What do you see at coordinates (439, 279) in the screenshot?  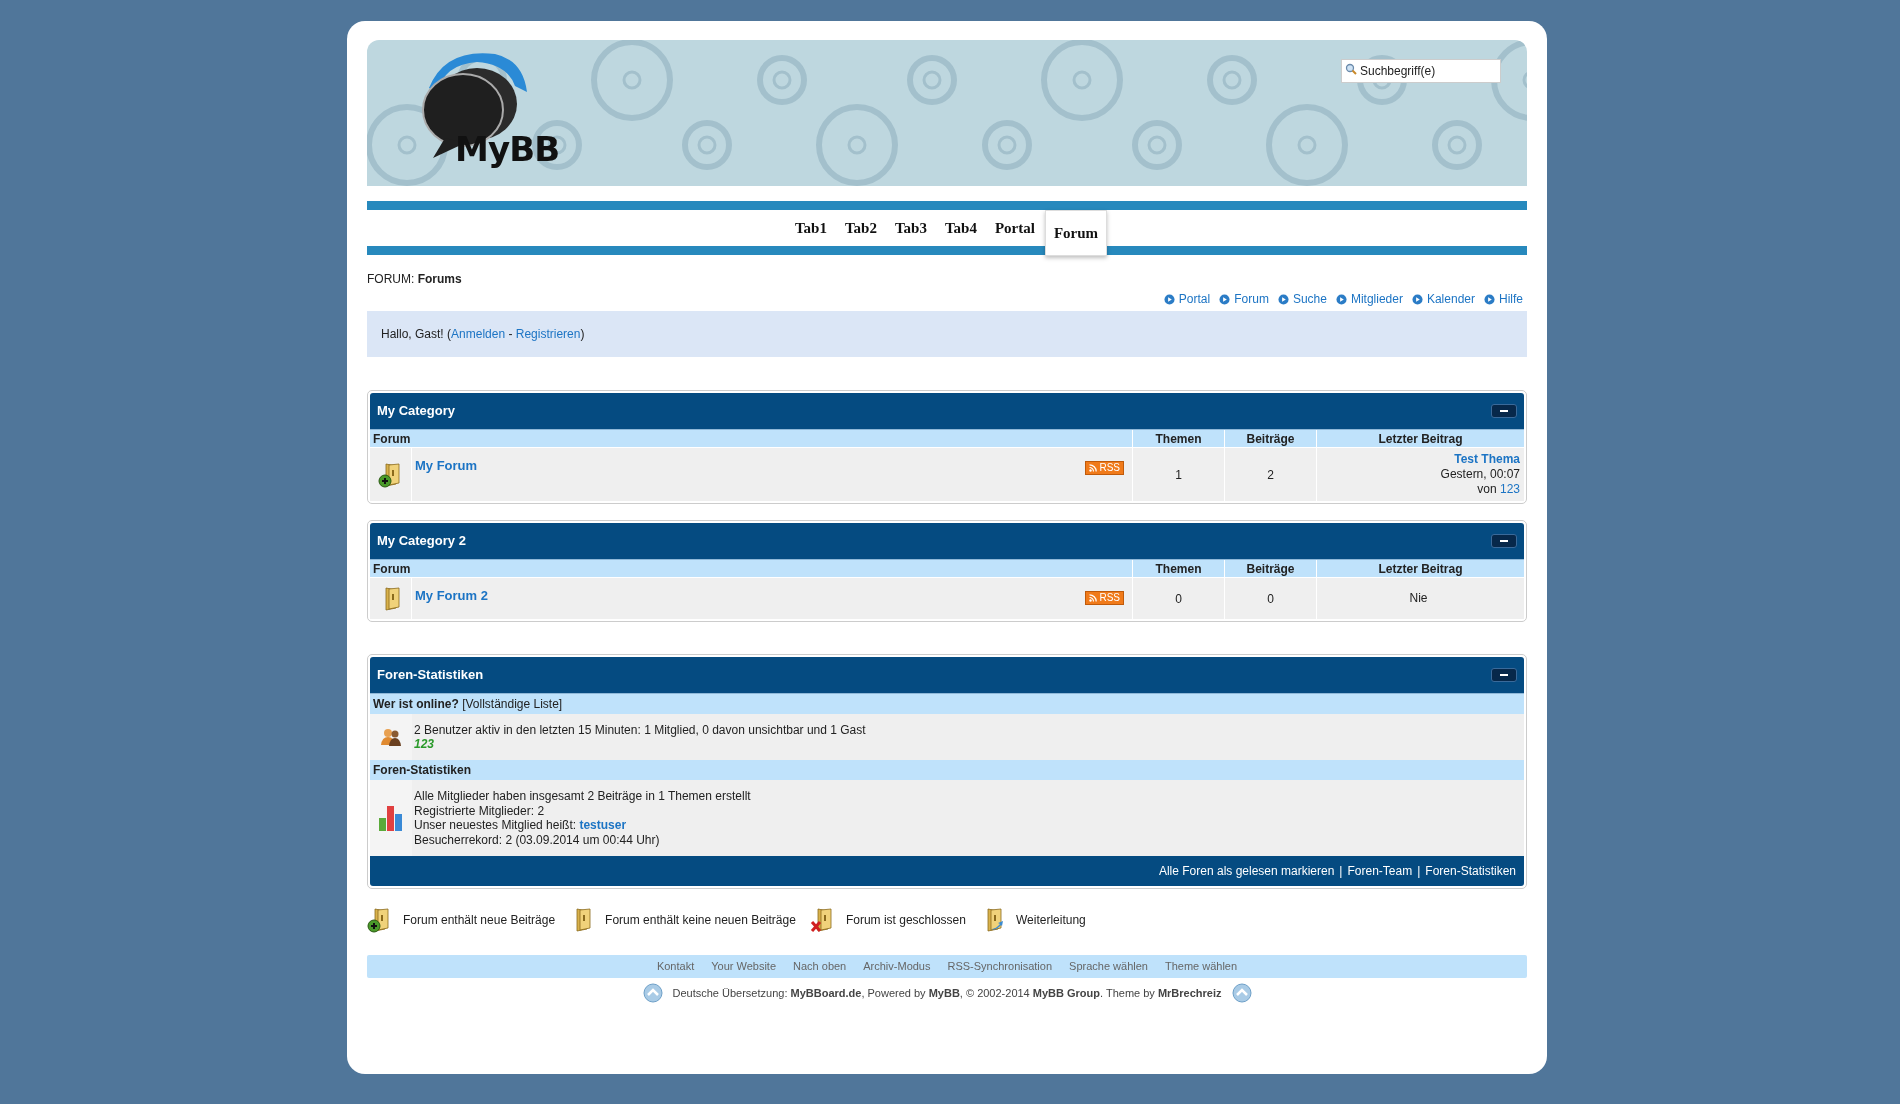 I see `breadcrumb-current: Forums` at bounding box center [439, 279].